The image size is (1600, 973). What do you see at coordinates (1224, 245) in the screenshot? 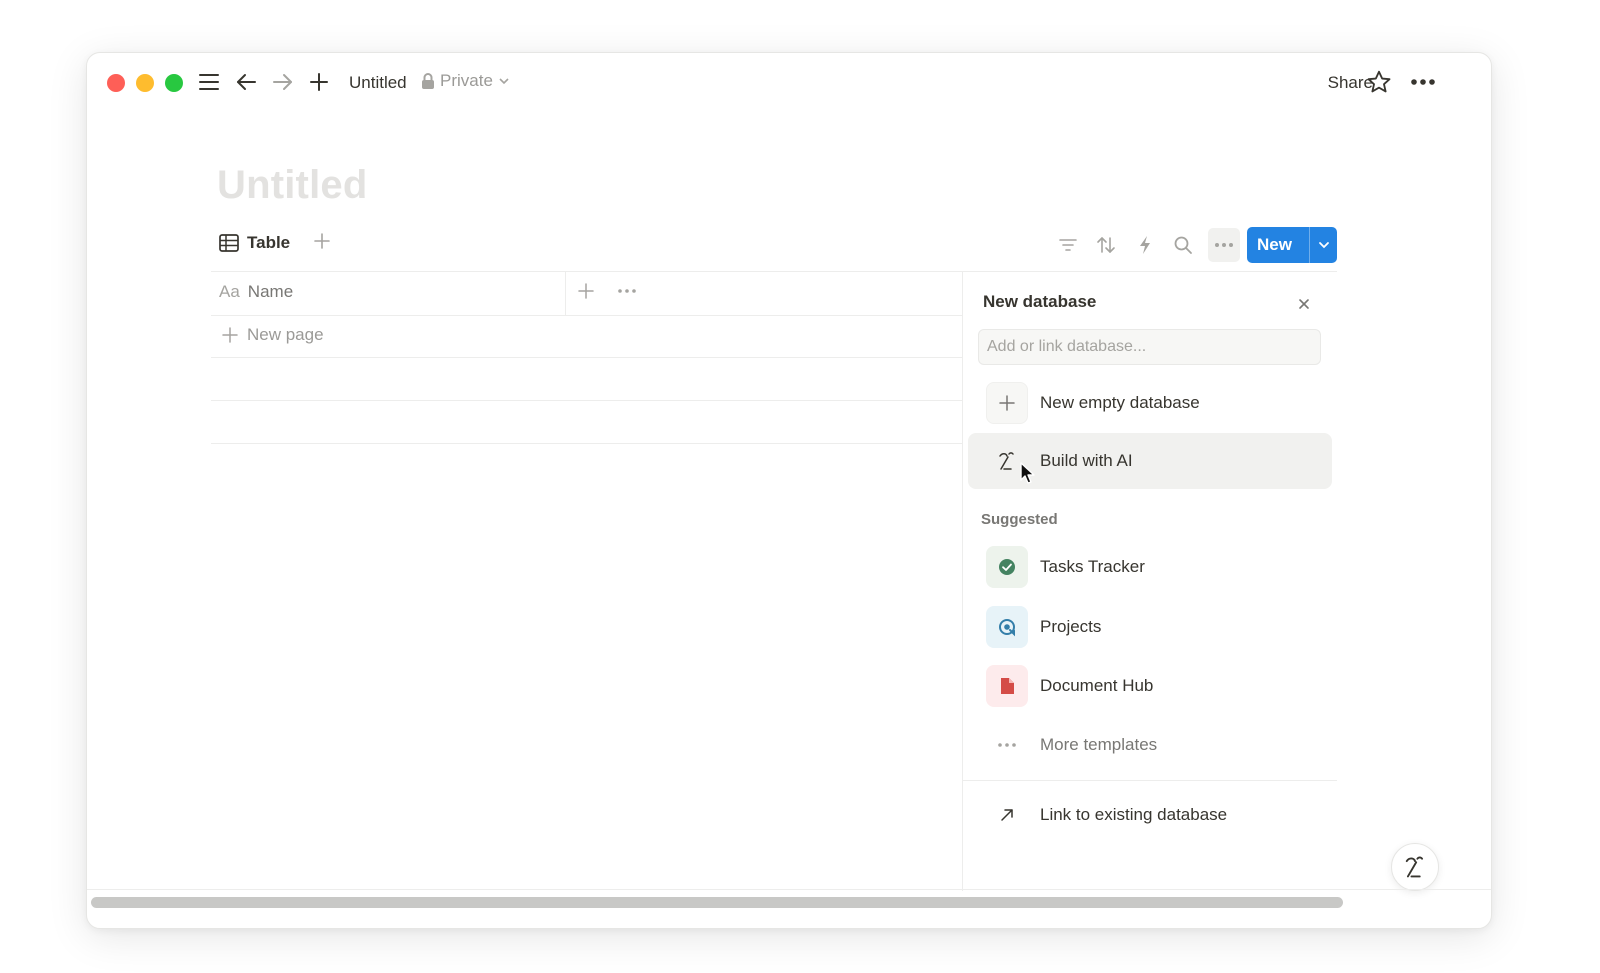
I see `view-more-icon` at bounding box center [1224, 245].